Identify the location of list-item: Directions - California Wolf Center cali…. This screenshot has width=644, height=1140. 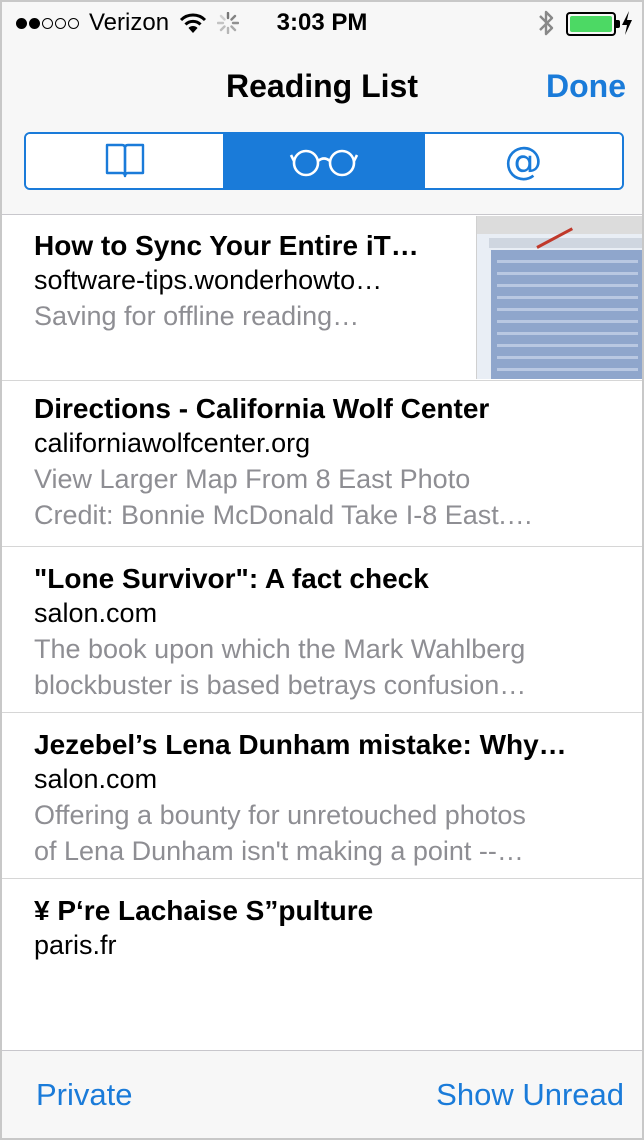
(322, 464).